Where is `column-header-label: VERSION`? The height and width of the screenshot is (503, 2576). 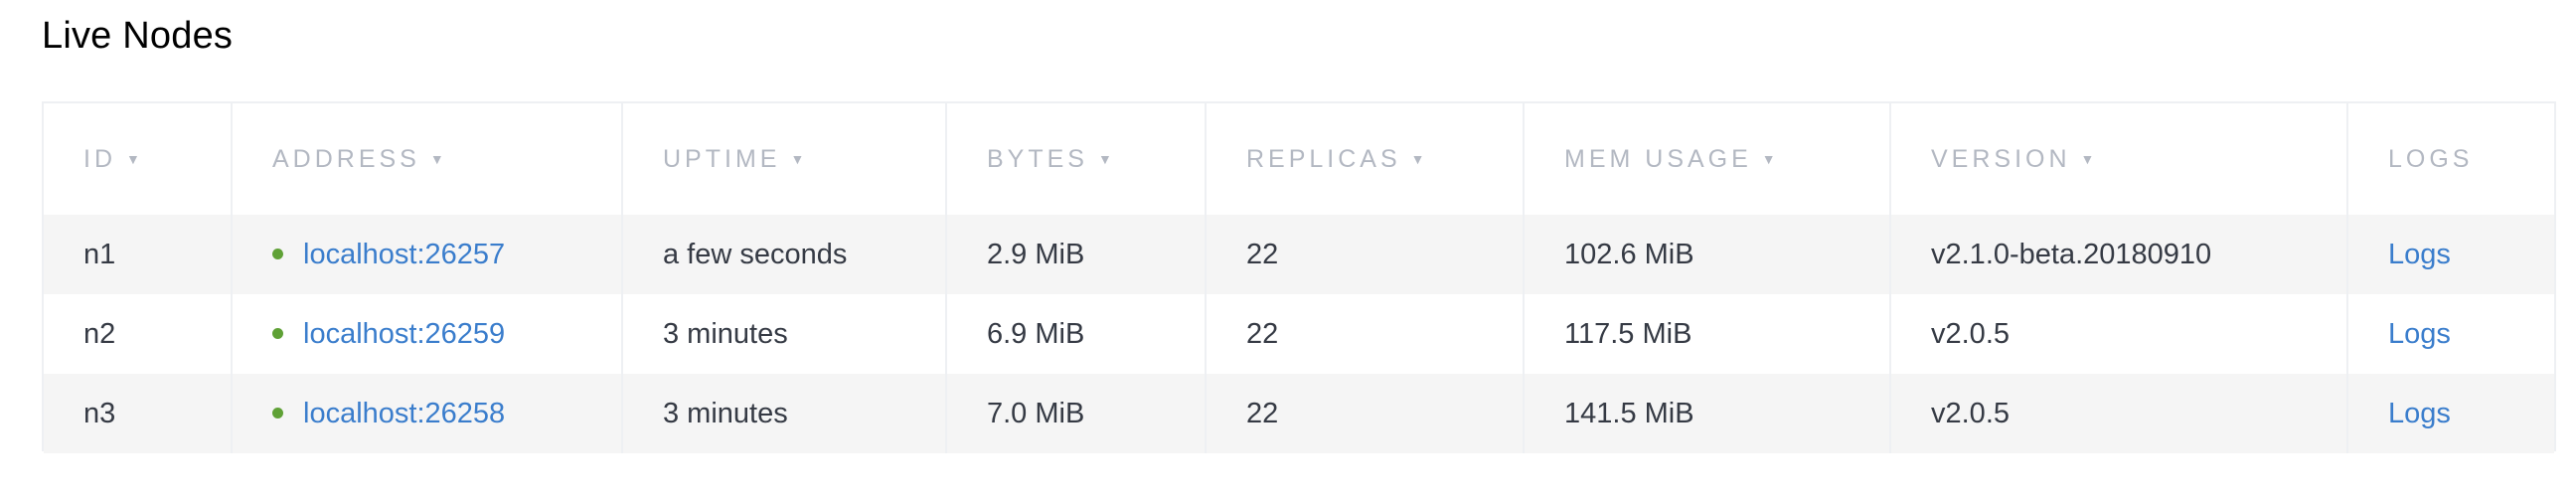 column-header-label: VERSION is located at coordinates (2001, 158).